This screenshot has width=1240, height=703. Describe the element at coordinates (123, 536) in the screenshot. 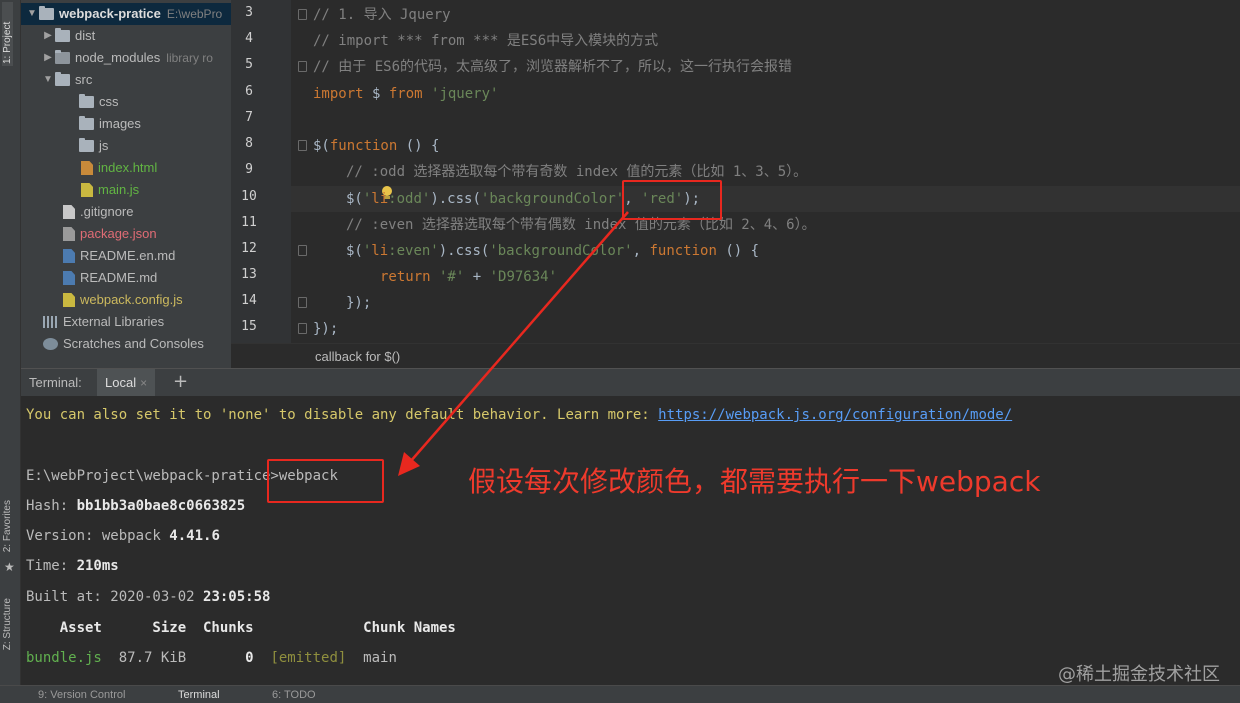

I see `terminal-version: Version: webpack 4.41.6` at that location.